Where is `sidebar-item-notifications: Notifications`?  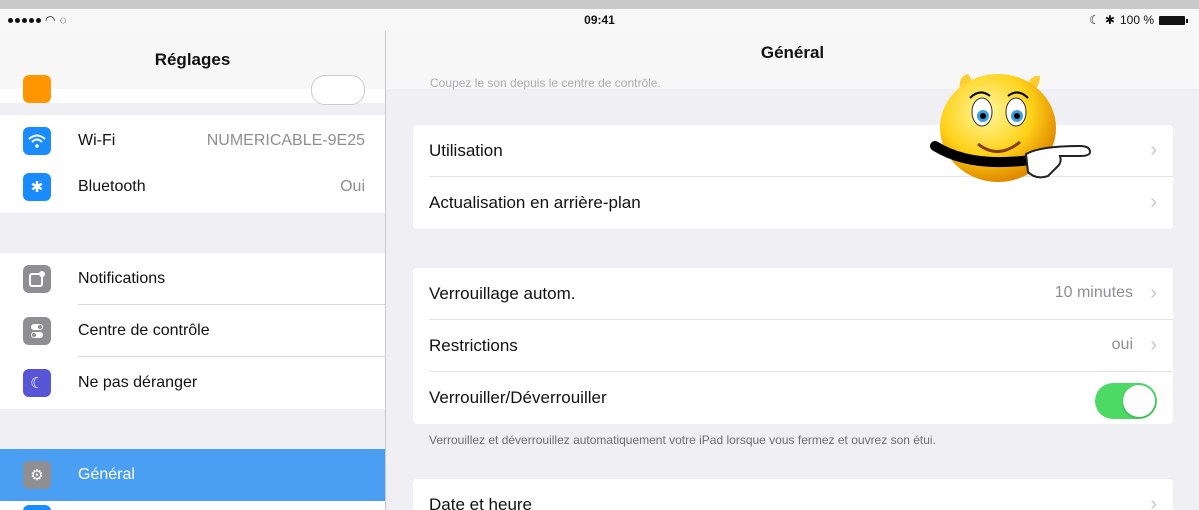
sidebar-item-notifications: Notifications is located at coordinates (192, 279).